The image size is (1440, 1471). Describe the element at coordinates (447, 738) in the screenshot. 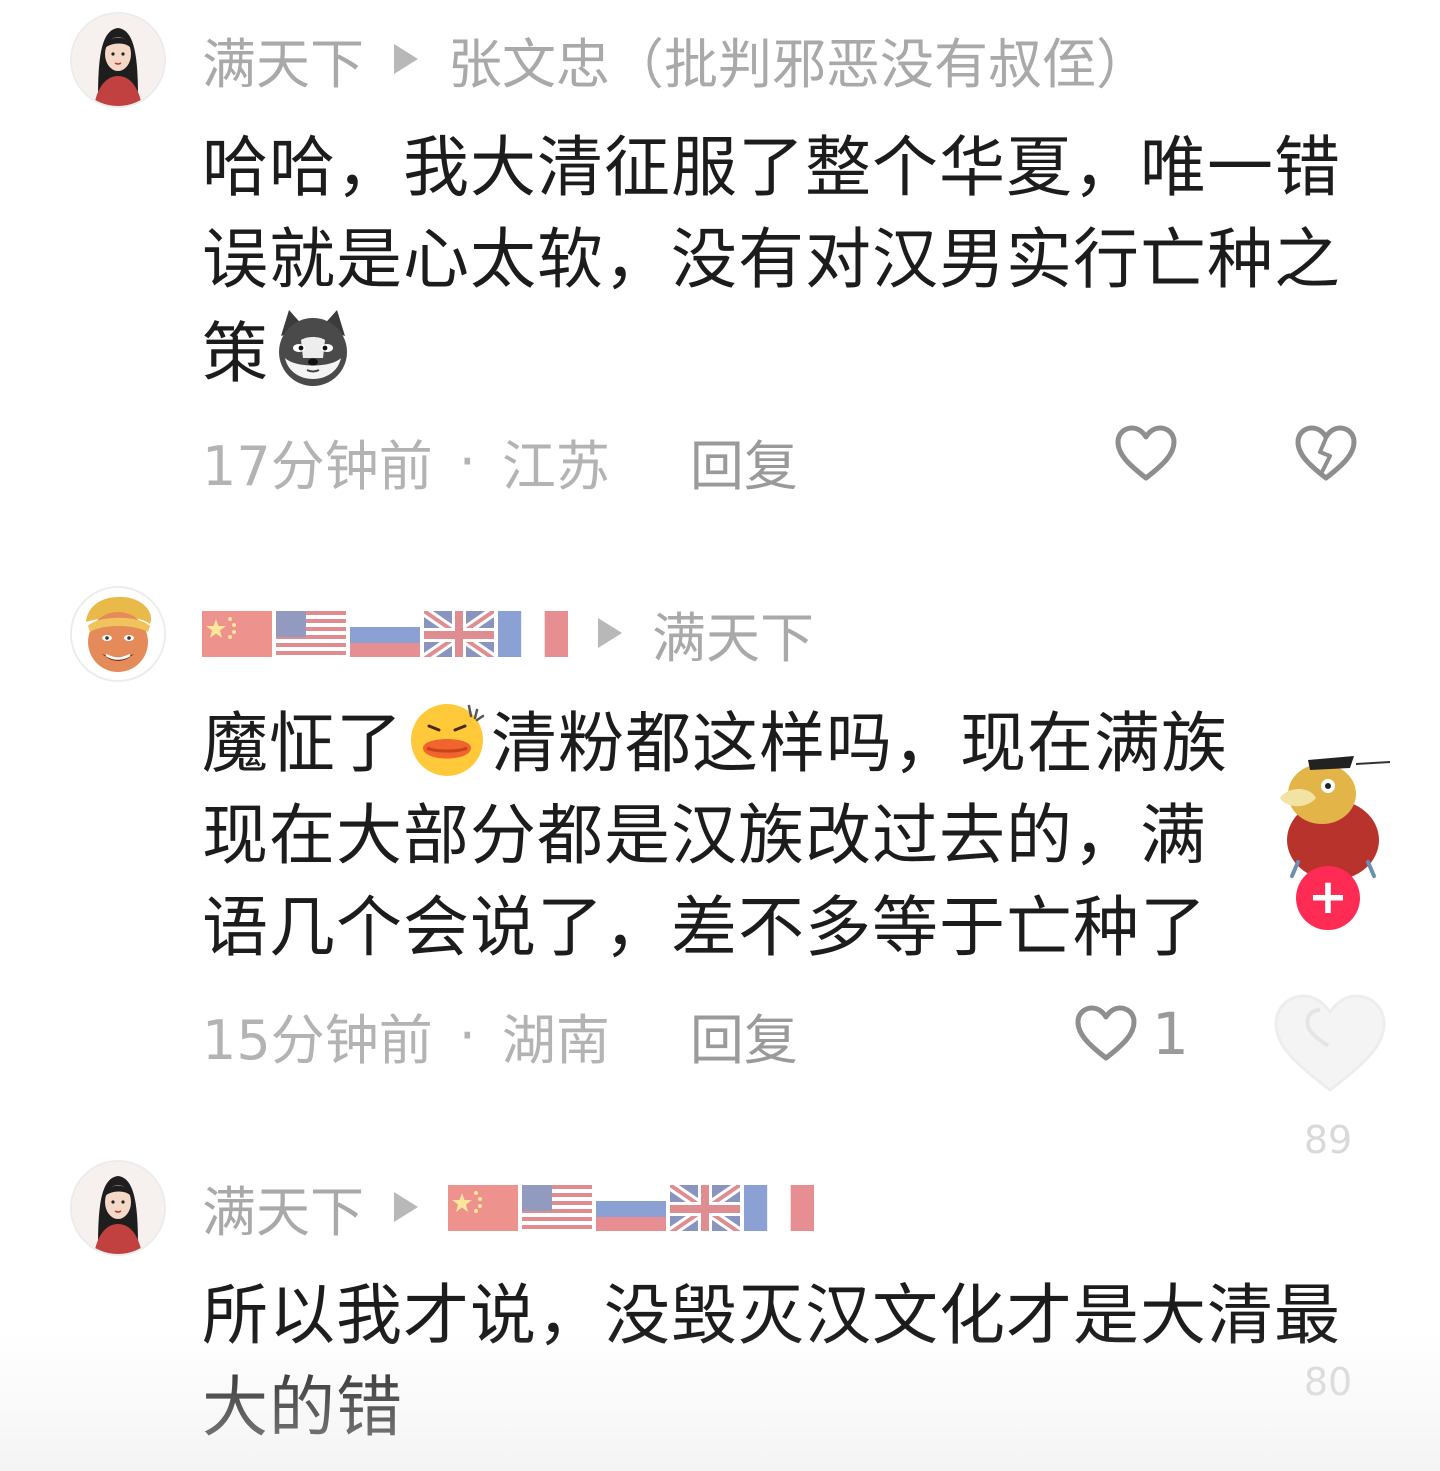

I see `duck-emoji-icon` at that location.